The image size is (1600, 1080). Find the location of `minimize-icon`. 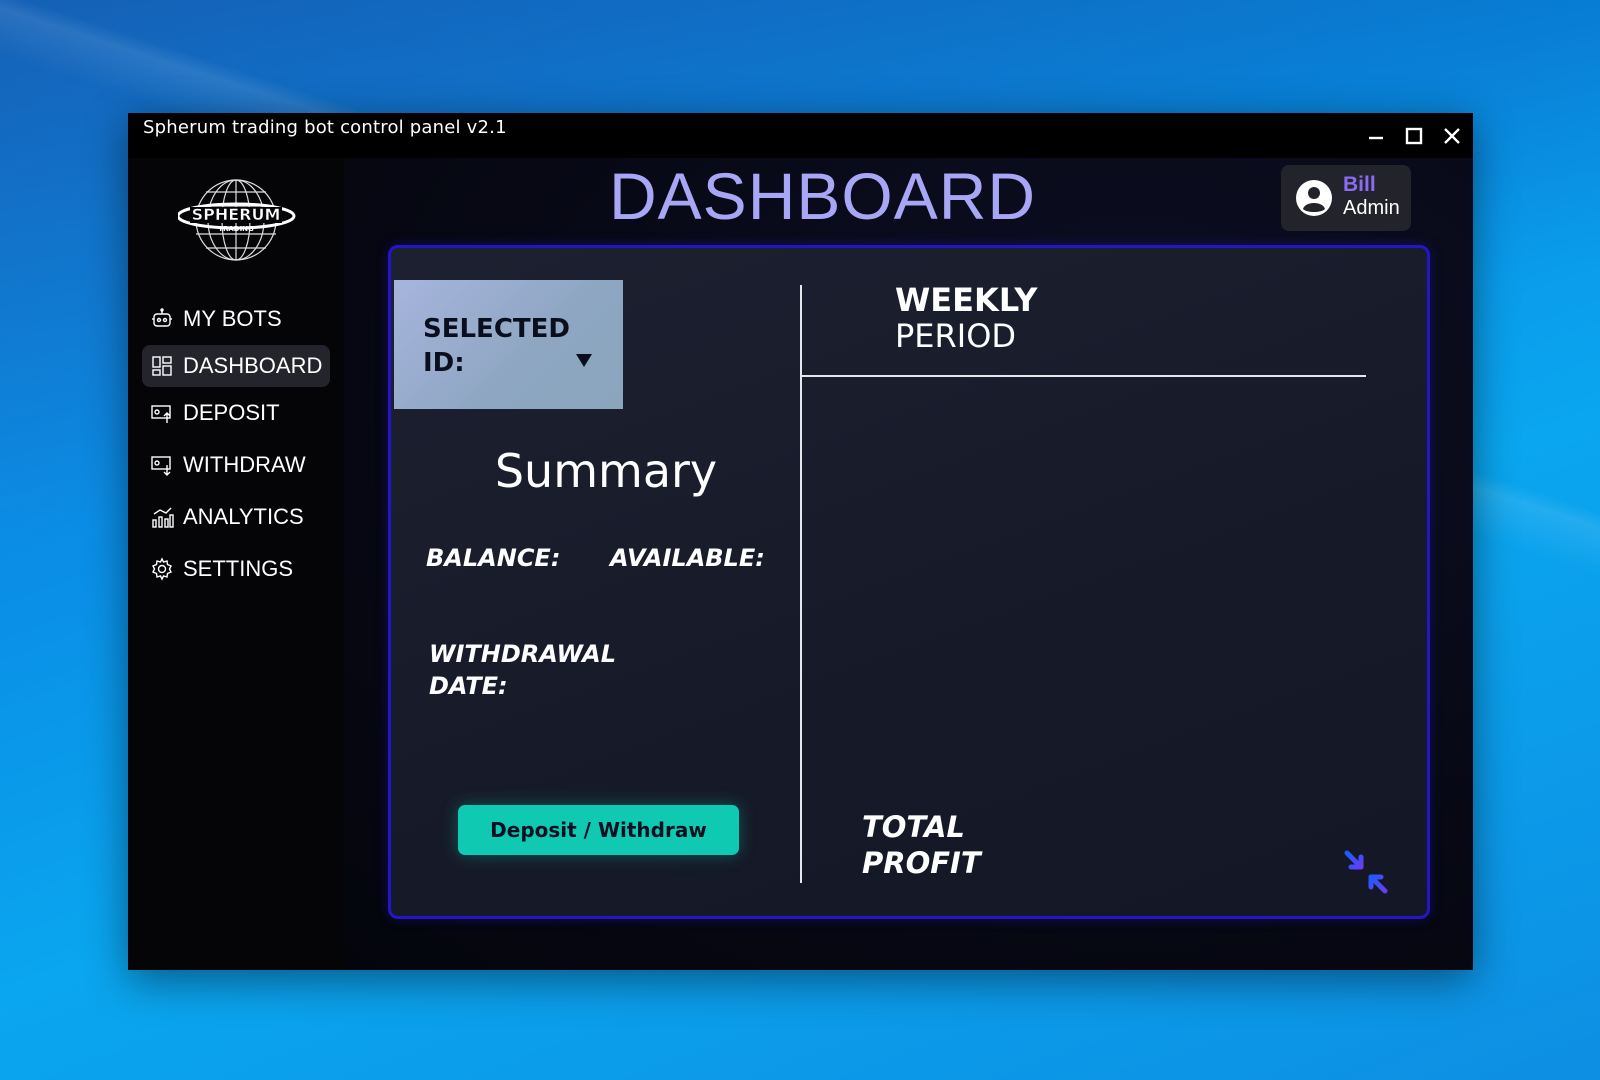

minimize-icon is located at coordinates (1376, 138).